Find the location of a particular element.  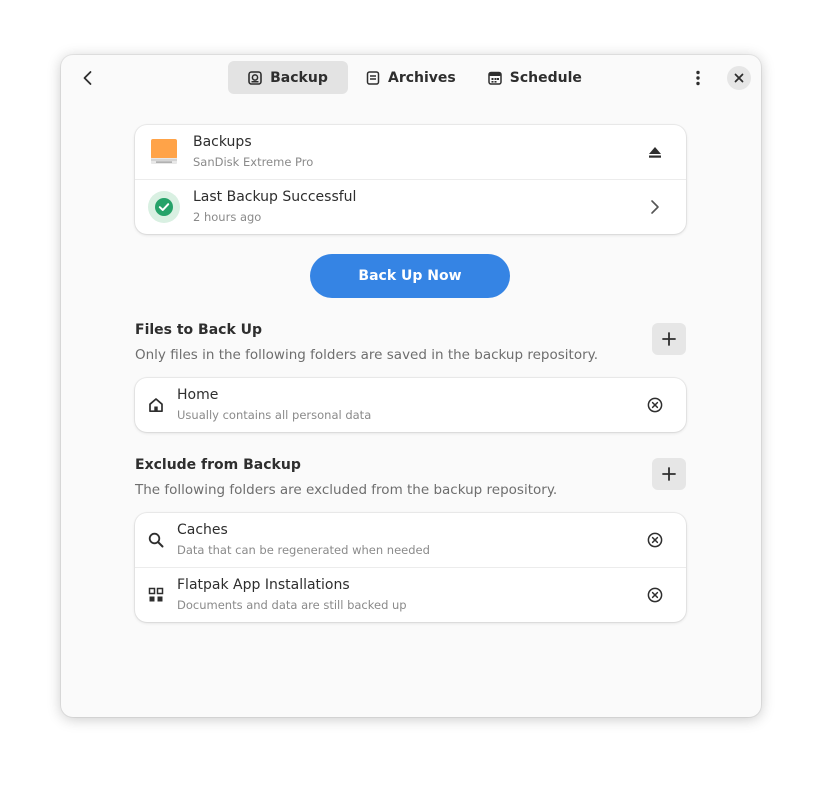

tab-backup-label: Backup is located at coordinates (299, 77).